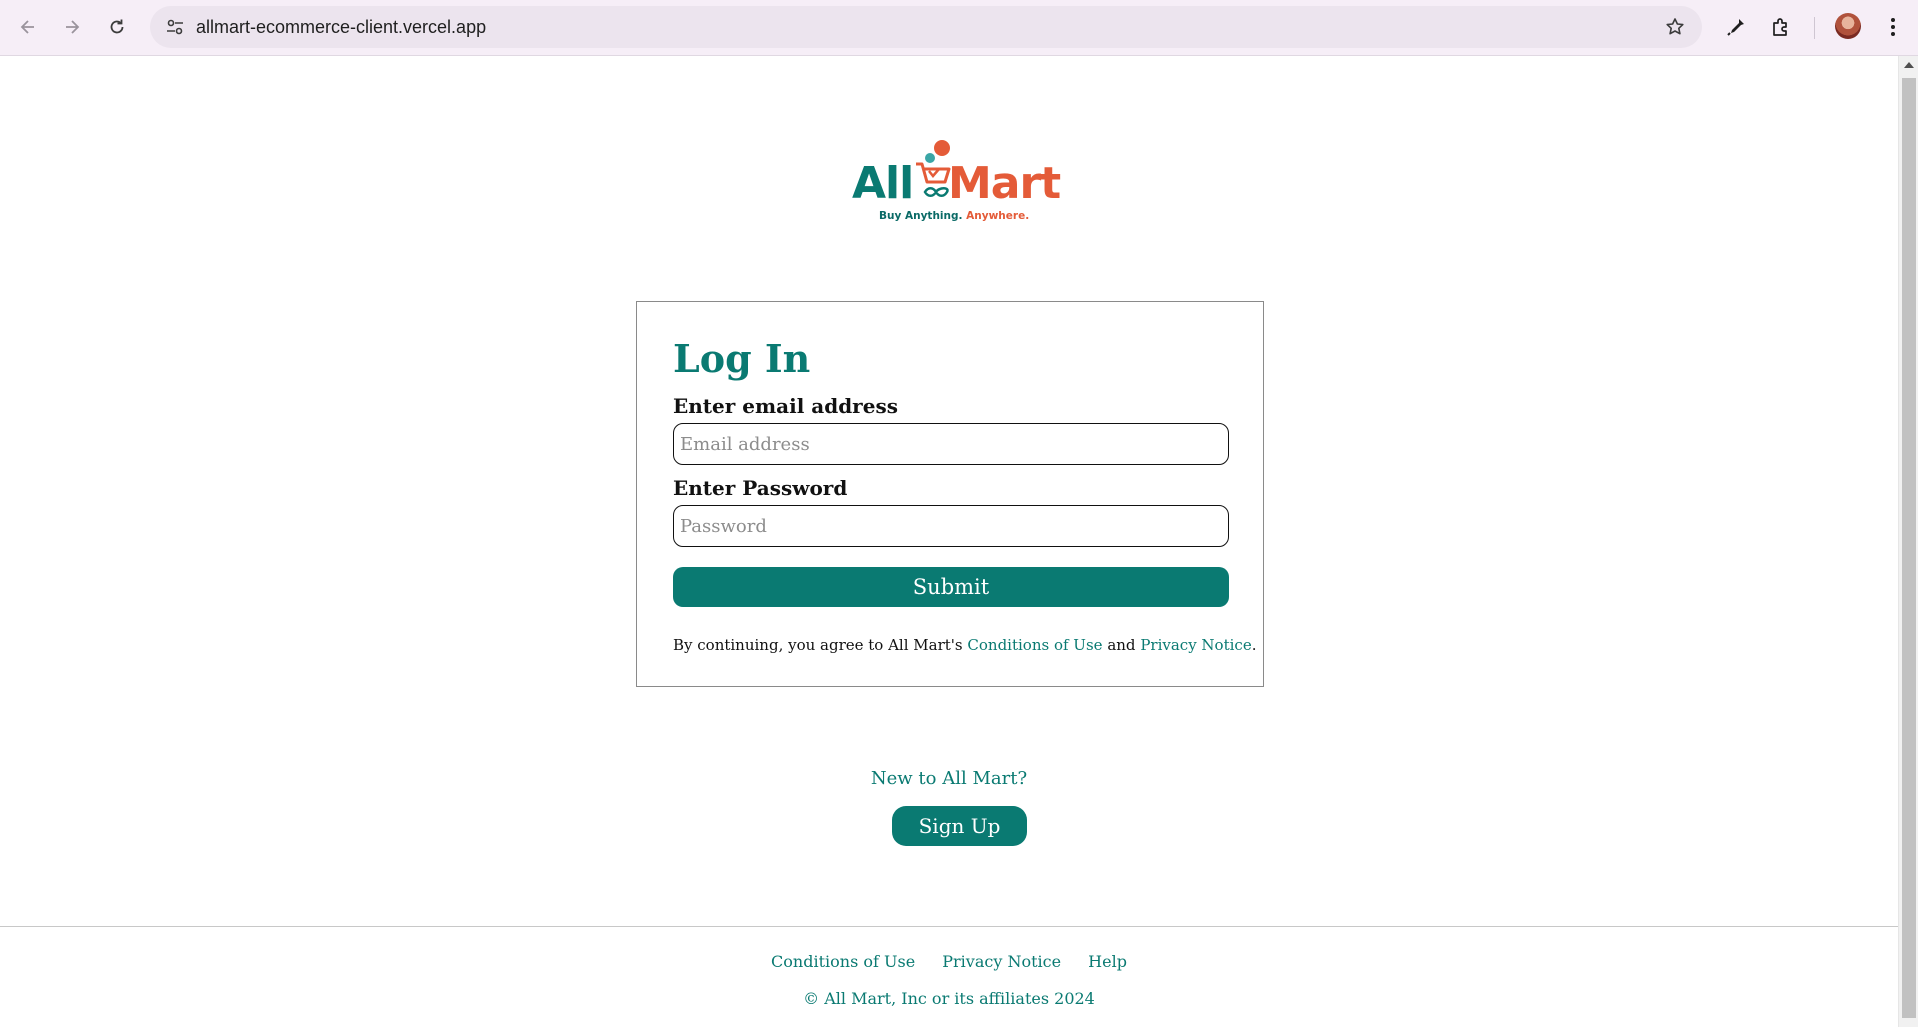  Describe the element at coordinates (1814, 28) in the screenshot. I see `toolbar-divider` at that location.